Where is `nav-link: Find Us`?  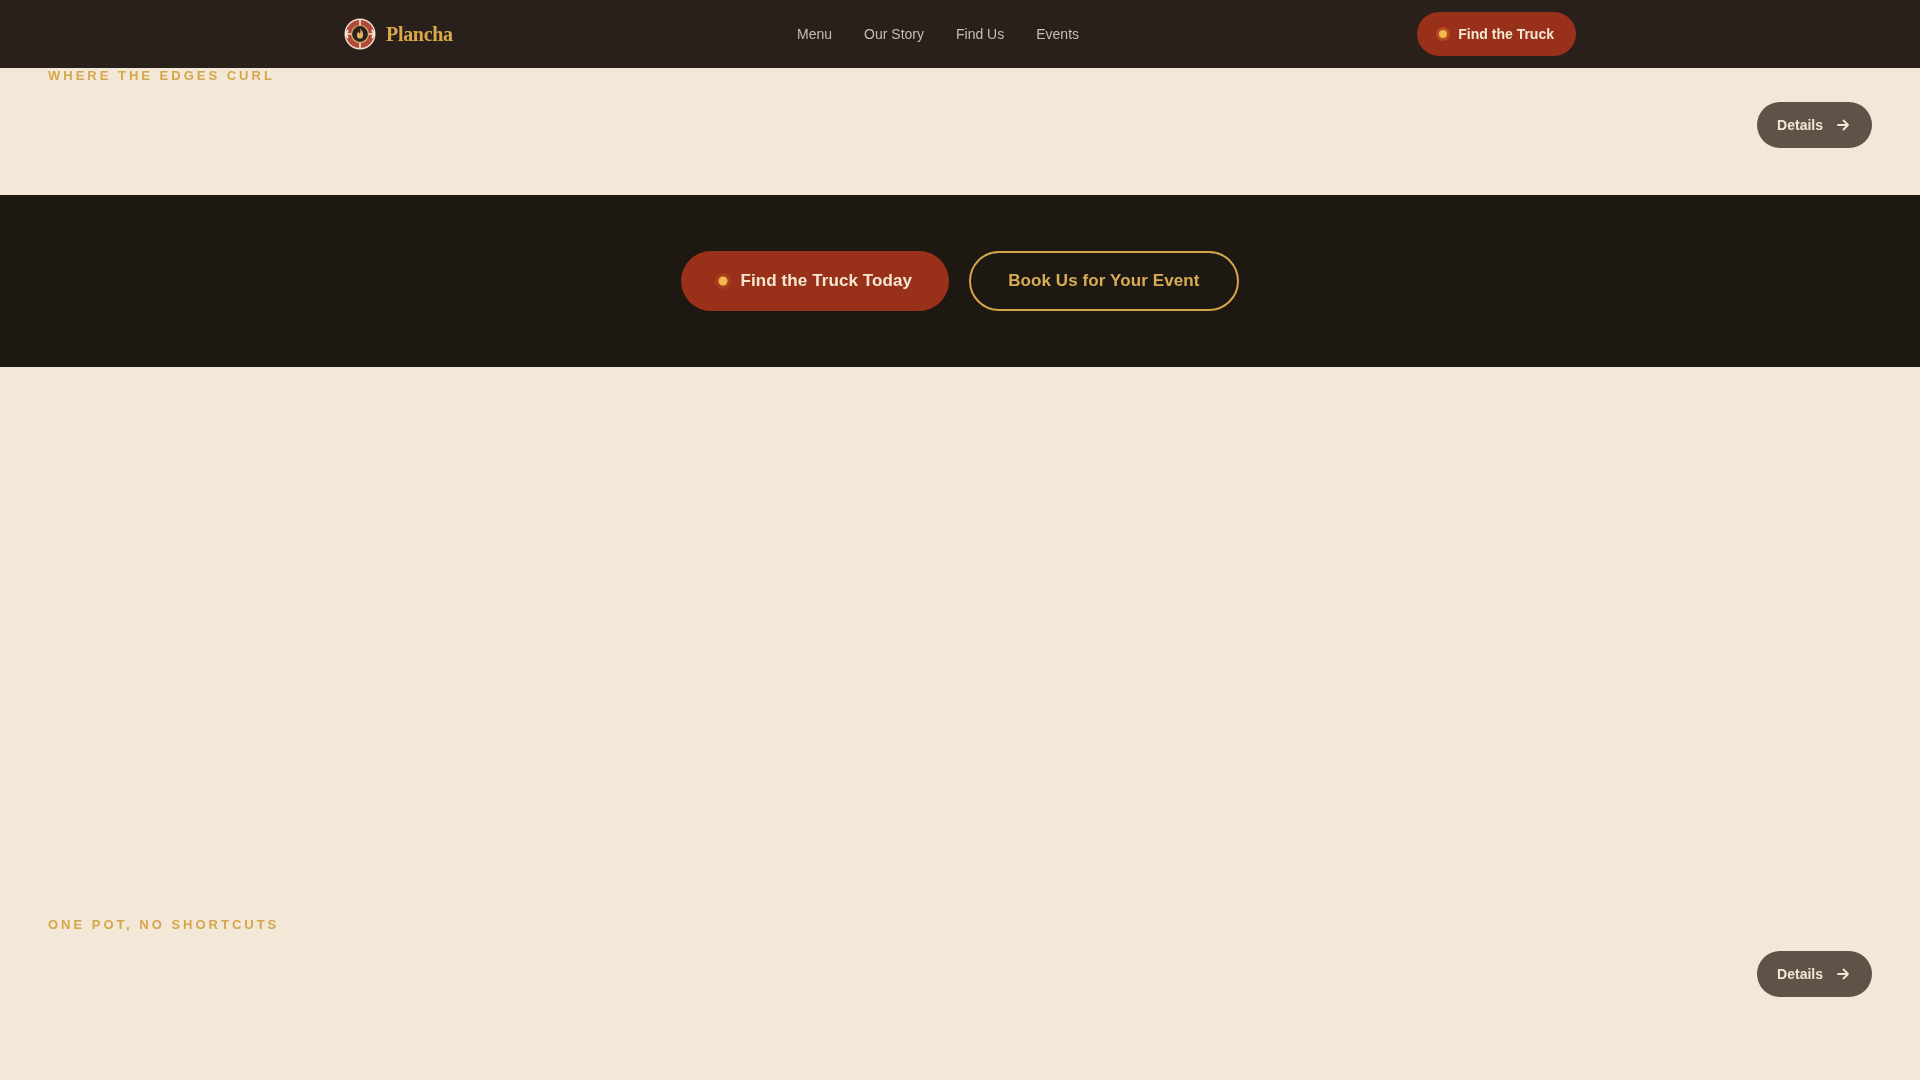
nav-link: Find Us is located at coordinates (980, 34).